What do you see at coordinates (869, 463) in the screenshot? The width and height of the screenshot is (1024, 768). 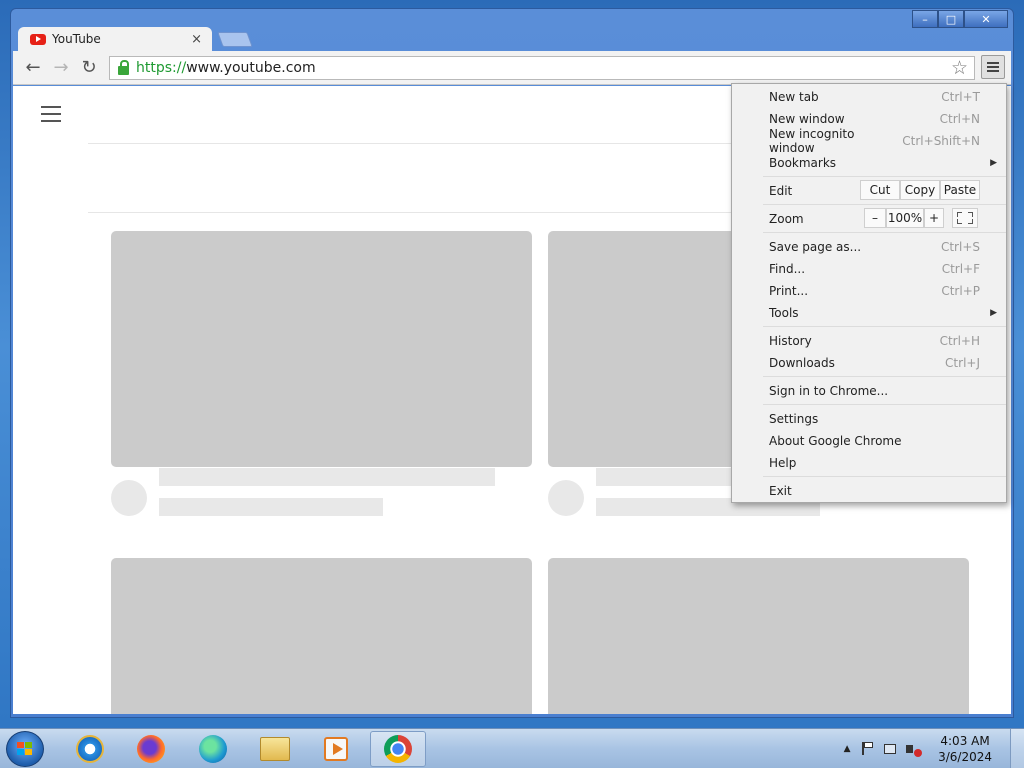 I see `menu-item-help: Help` at bounding box center [869, 463].